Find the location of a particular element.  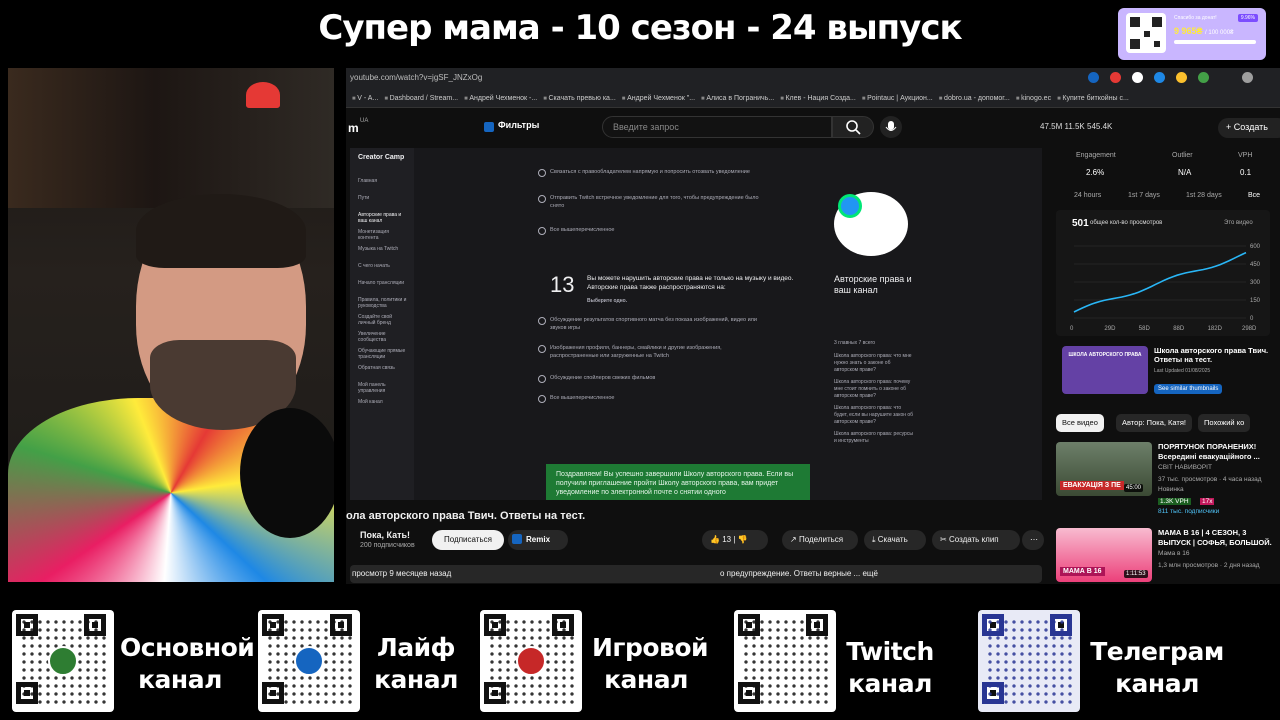

sidebar-item: Монетизация контента is located at coordinates (384, 235).